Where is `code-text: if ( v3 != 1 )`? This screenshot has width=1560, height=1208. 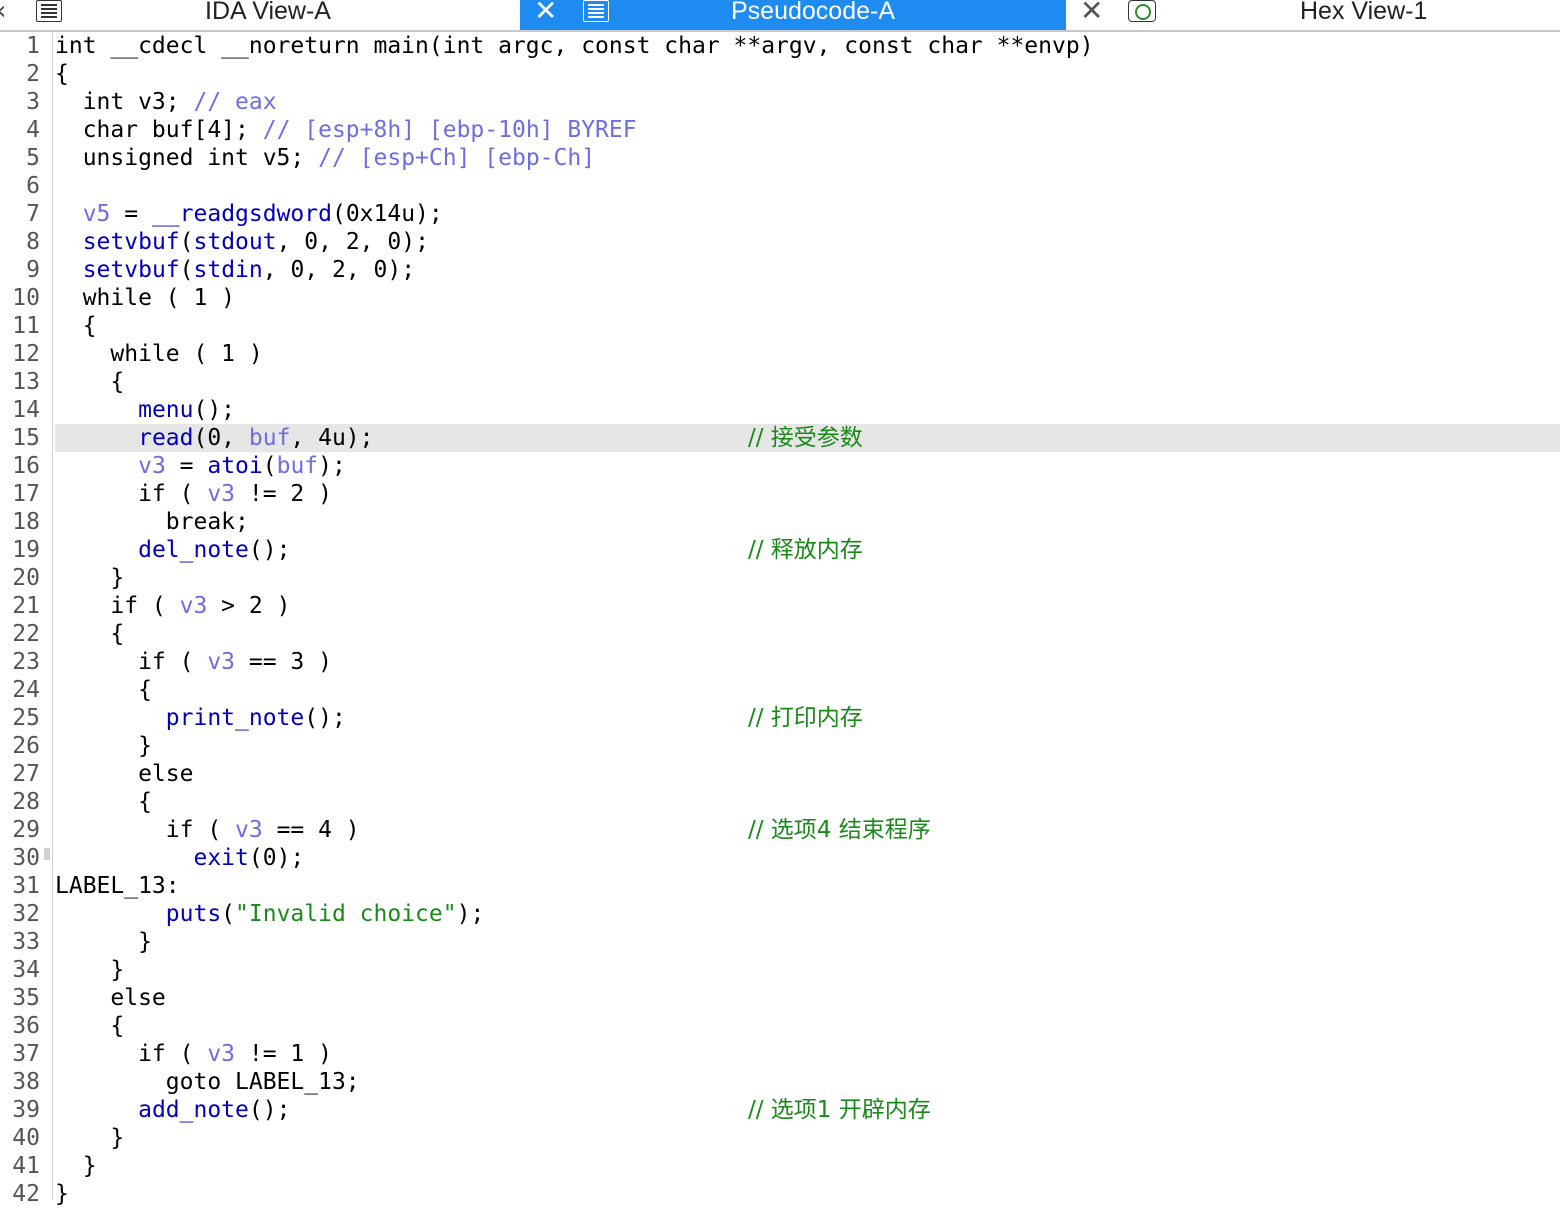
code-text: if ( v3 != 1 ) is located at coordinates (807, 1054).